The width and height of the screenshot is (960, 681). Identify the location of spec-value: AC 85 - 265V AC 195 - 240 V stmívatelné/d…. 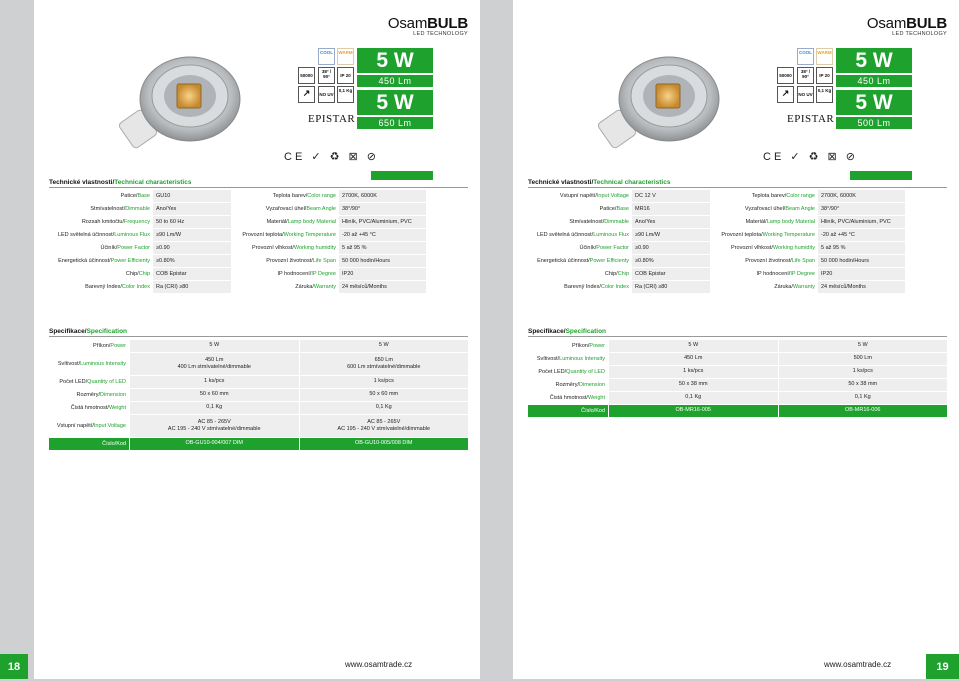
(383, 426).